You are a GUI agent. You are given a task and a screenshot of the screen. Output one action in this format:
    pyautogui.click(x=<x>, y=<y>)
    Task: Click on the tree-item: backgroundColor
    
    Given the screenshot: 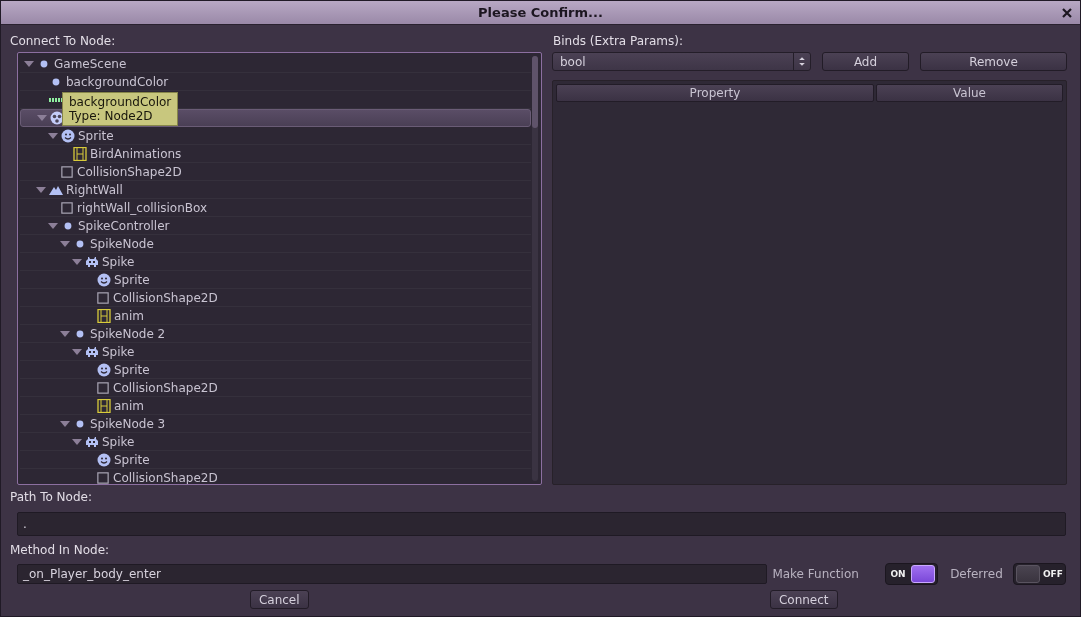 What is the action you would take?
    pyautogui.click(x=275, y=82)
    